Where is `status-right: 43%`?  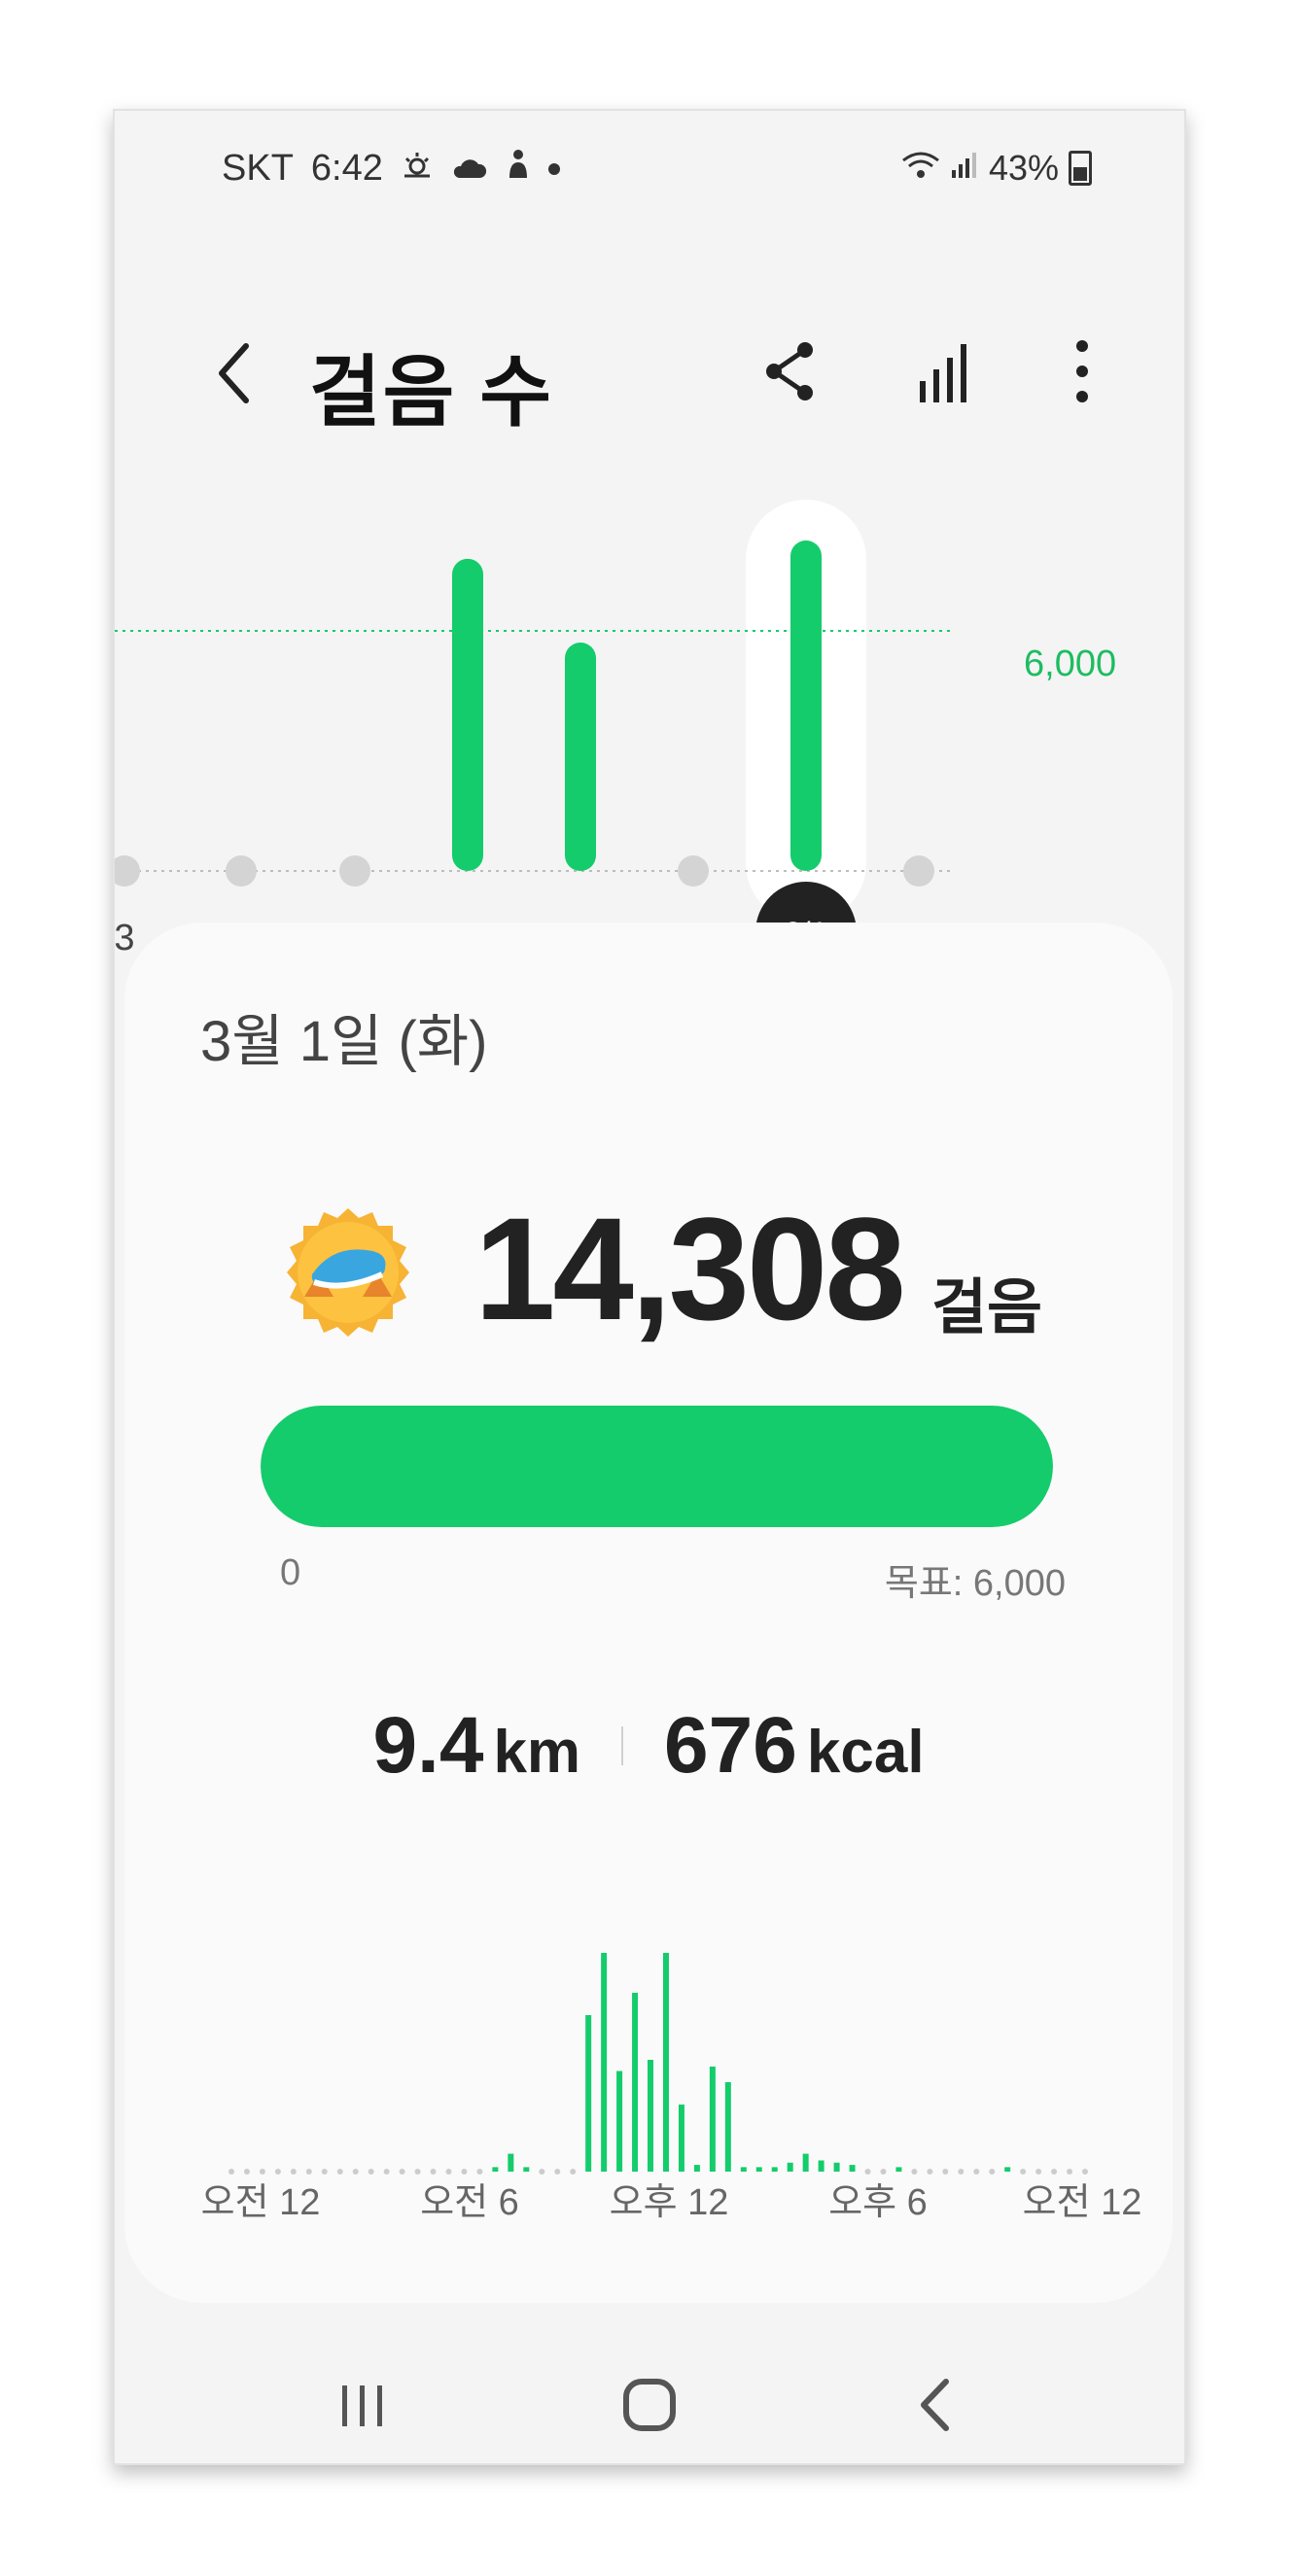 status-right: 43% is located at coordinates (997, 168).